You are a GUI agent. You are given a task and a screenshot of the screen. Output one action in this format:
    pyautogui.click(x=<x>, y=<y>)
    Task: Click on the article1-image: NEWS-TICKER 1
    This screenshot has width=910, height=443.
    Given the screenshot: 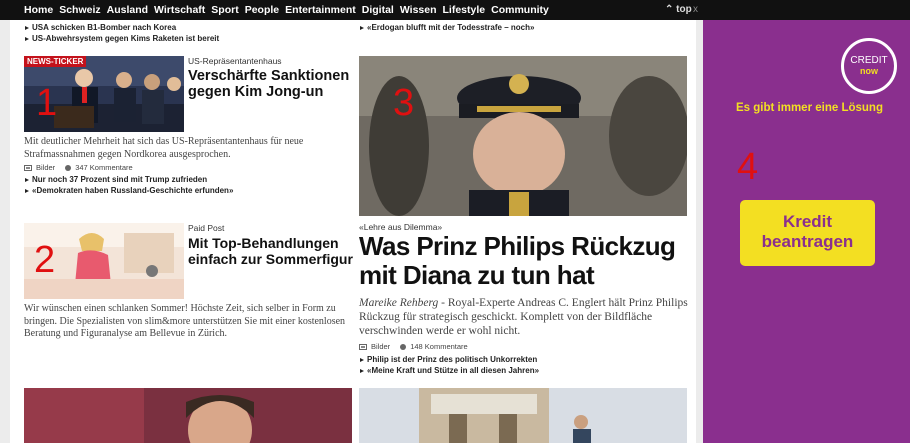 What is the action you would take?
    pyautogui.click(x=104, y=94)
    